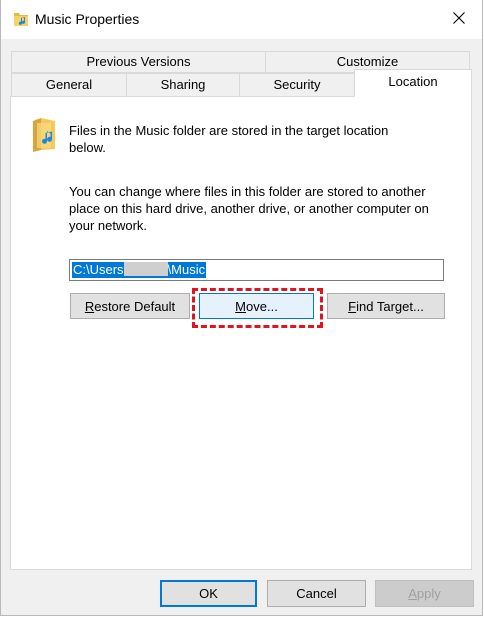 This screenshot has height=617, width=484. I want to click on title-bar: Music Properties, so click(241, 19).